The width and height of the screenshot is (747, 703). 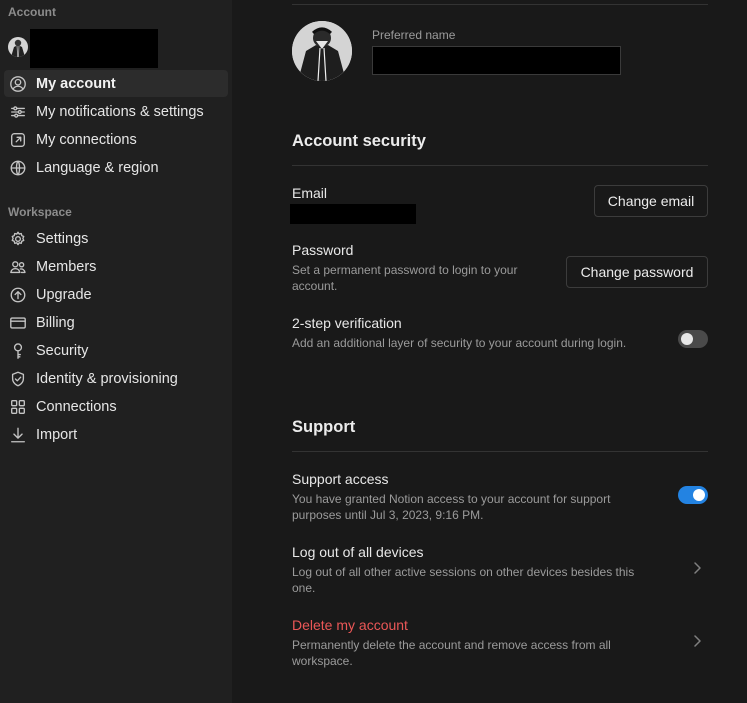 I want to click on account-name-redacted, so click(x=94, y=48).